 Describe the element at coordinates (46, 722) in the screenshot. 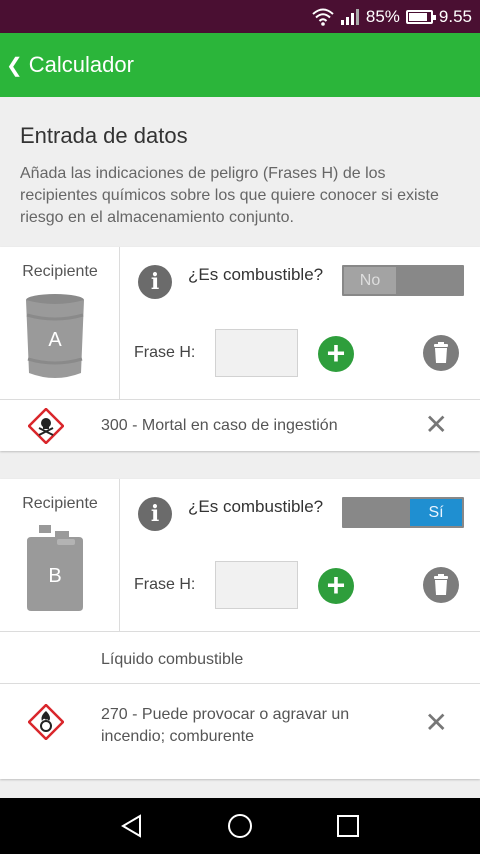

I see `flame-over-circle-icon` at that location.